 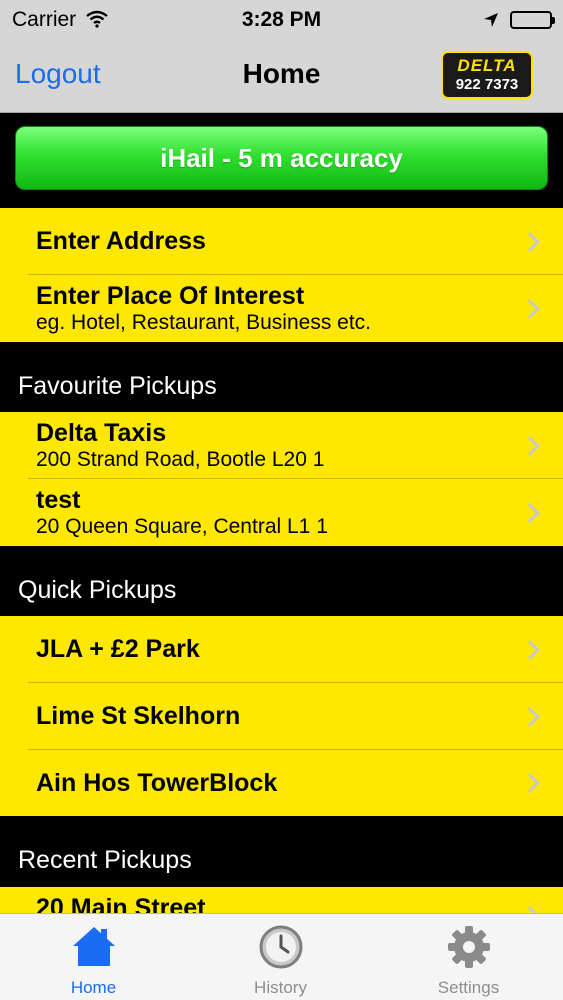 What do you see at coordinates (281, 949) in the screenshot?
I see `clock-icon` at bounding box center [281, 949].